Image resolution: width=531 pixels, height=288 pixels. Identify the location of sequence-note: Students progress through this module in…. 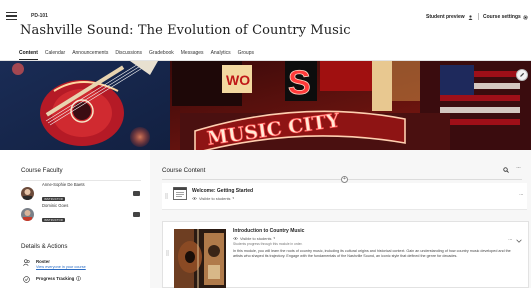
(268, 244).